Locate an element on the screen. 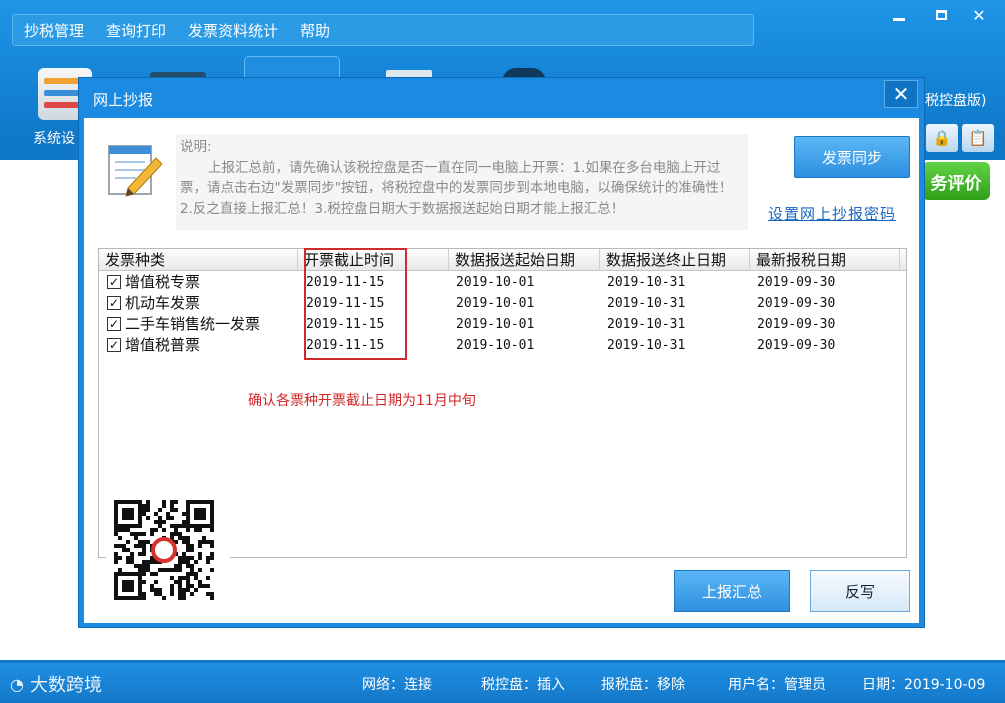 The height and width of the screenshot is (703, 1005). status-user: 用户名：管理员 is located at coordinates (777, 685).